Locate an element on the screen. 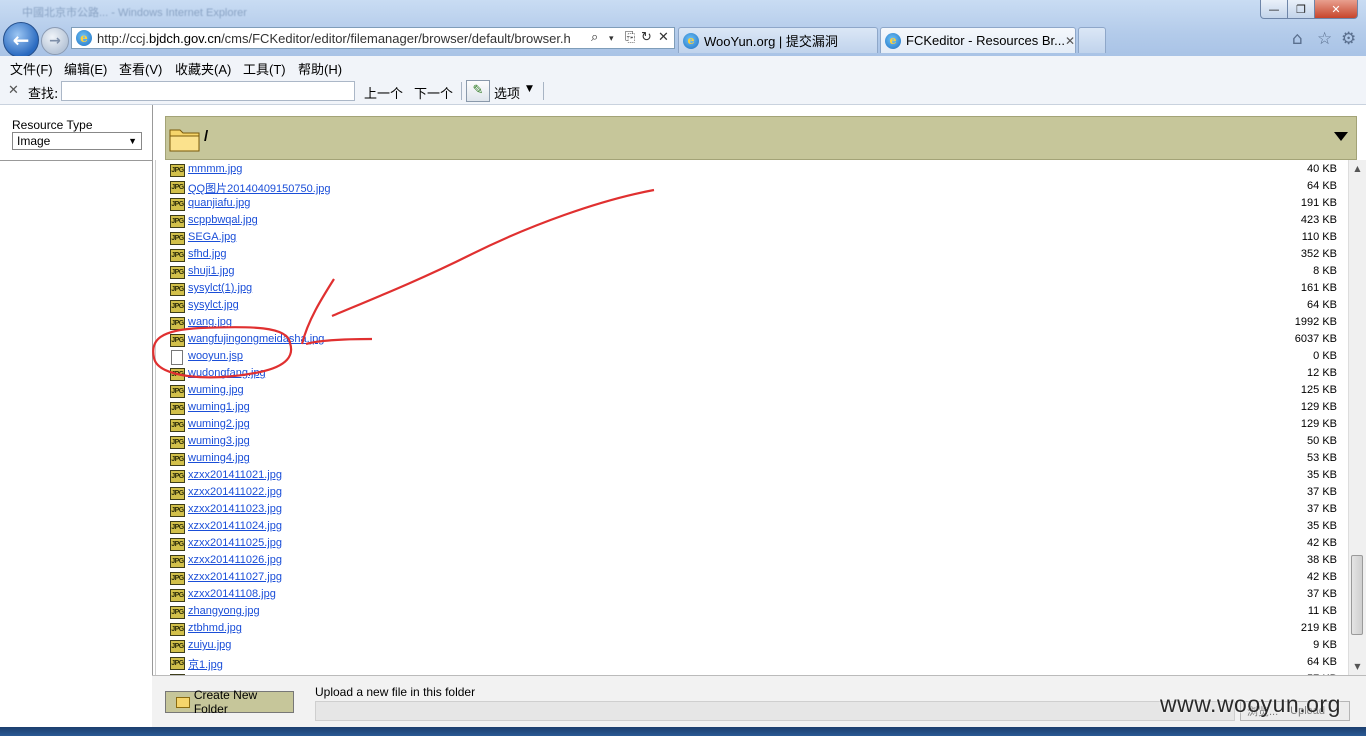 The width and height of the screenshot is (1366, 736). tab-wooyun: e WooYun.org | 提交漏洞 is located at coordinates (778, 40).